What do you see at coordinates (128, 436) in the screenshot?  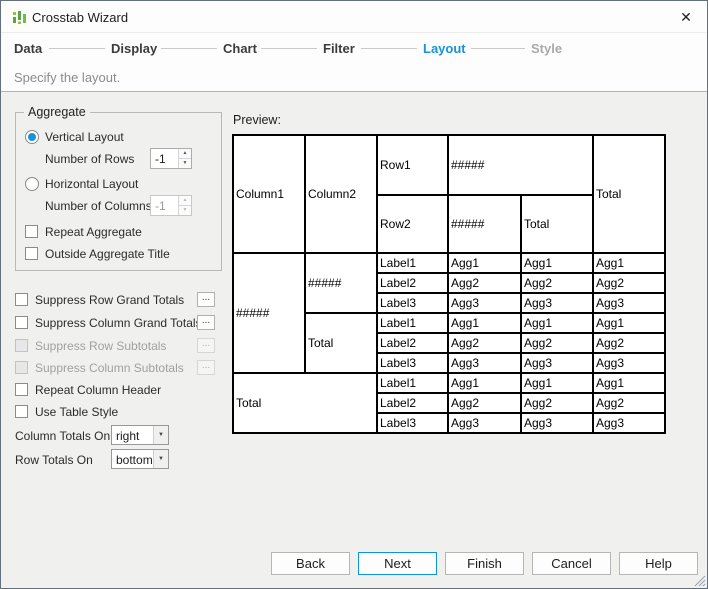 I see `column-totals-on-value: right` at bounding box center [128, 436].